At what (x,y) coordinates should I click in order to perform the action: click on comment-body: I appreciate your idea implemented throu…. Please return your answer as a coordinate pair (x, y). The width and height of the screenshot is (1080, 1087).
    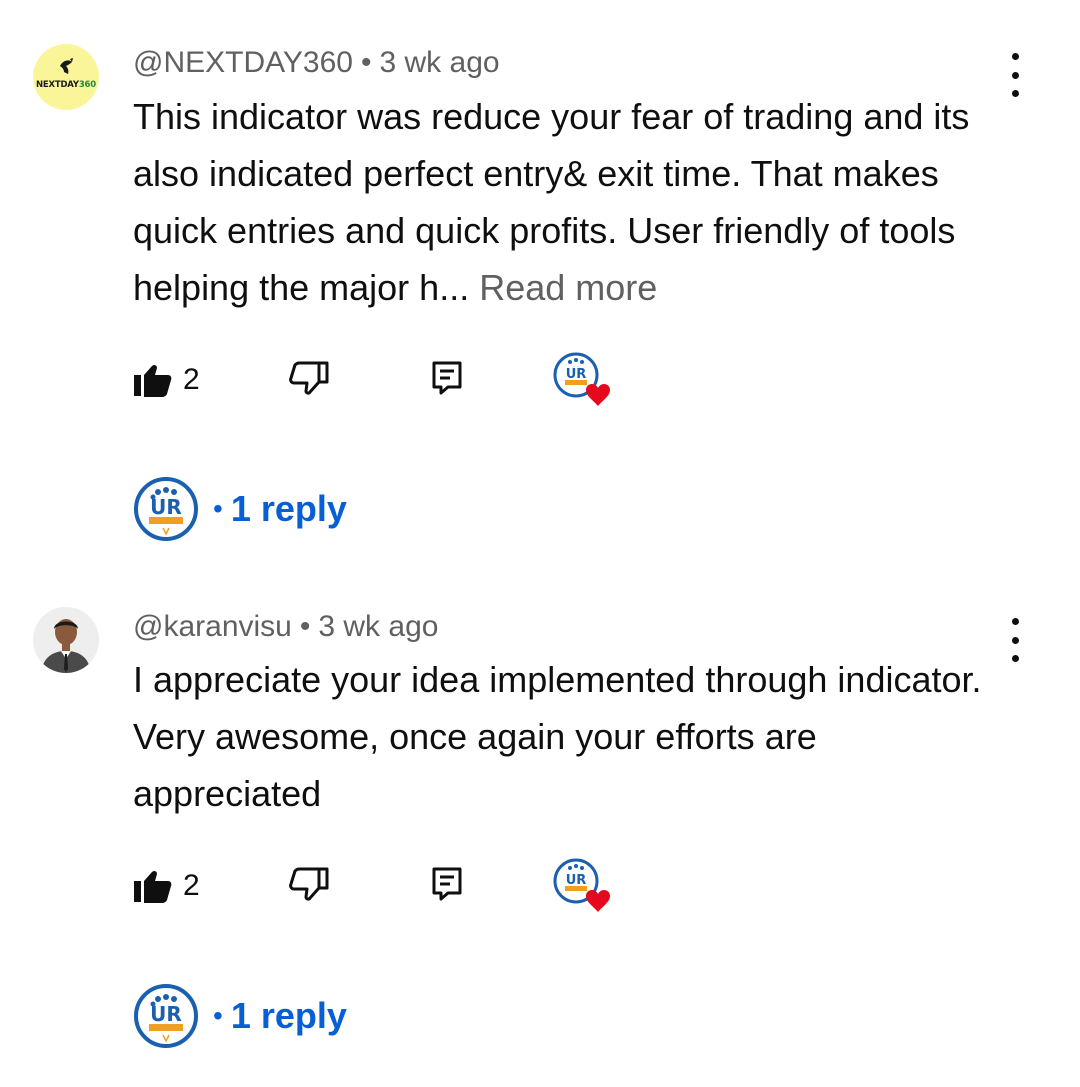
    Looking at the image, I should click on (573, 736).